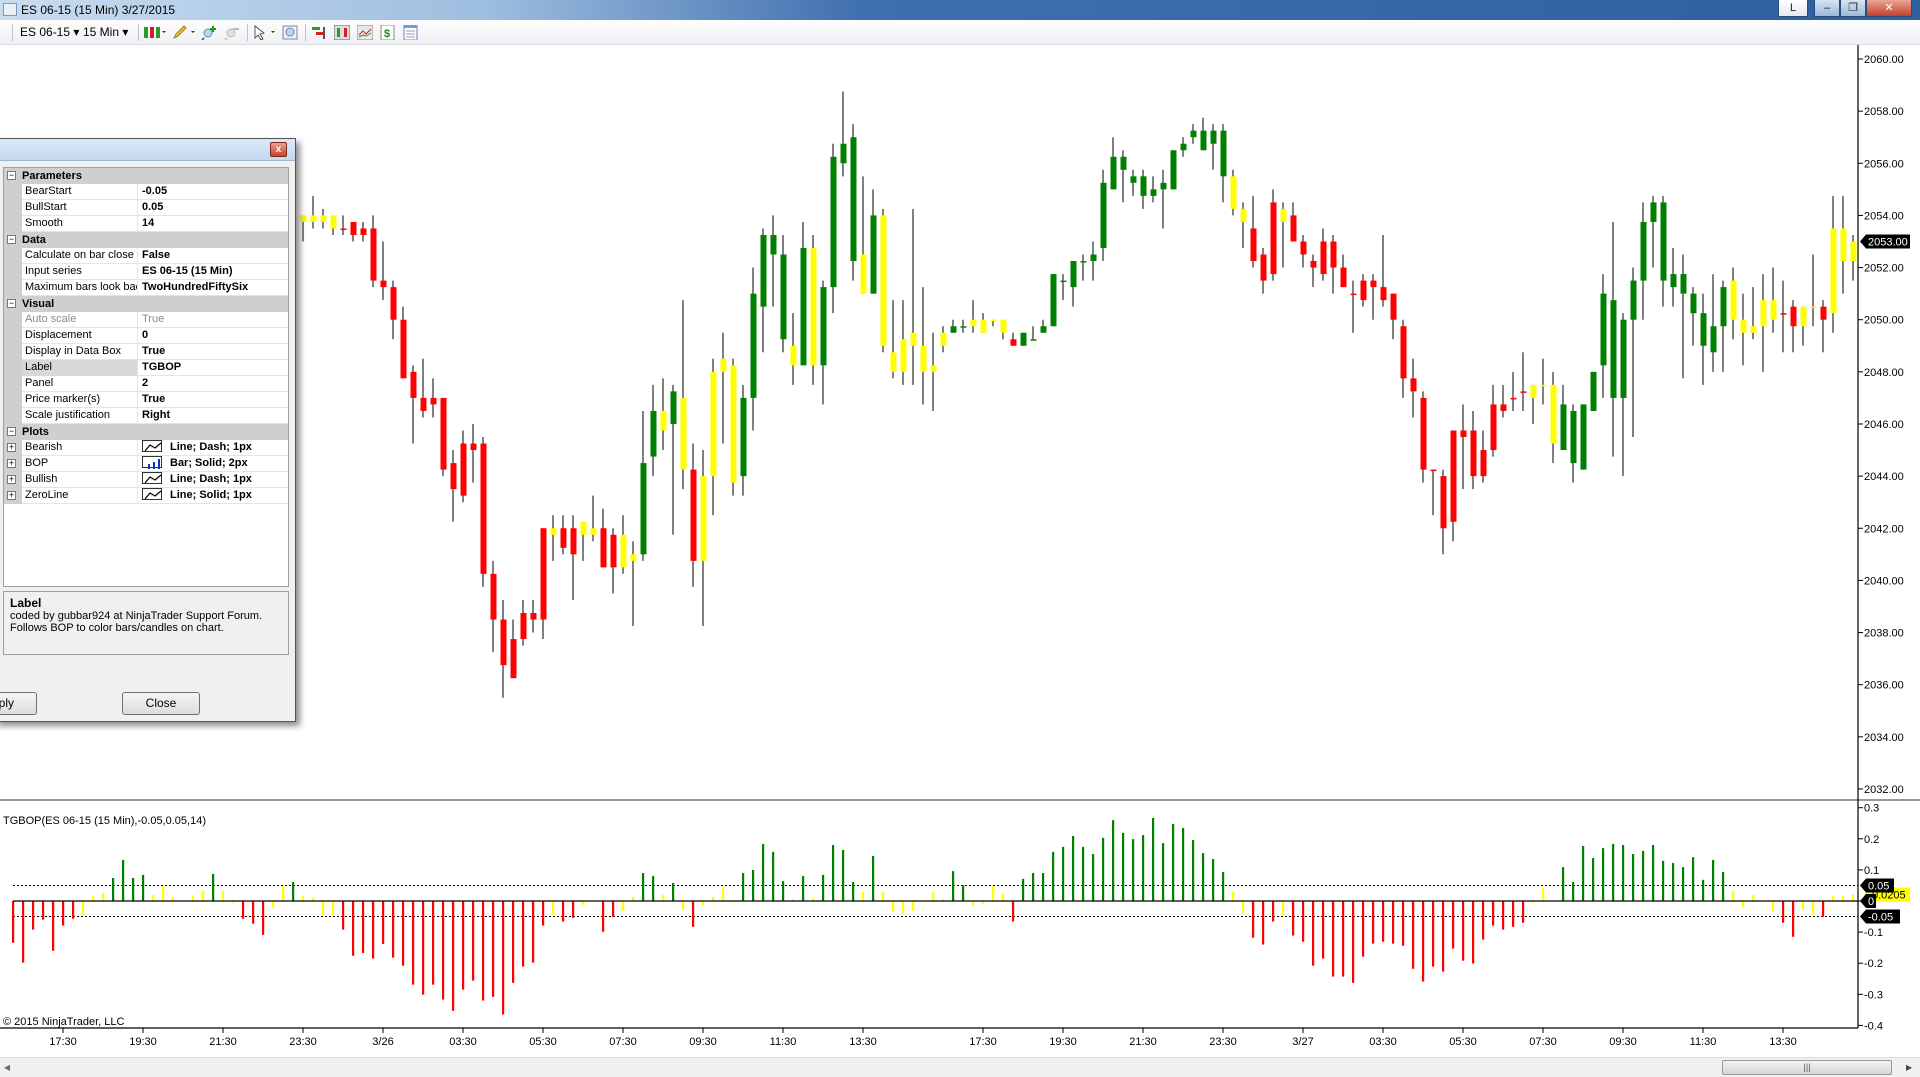 The image size is (1920, 1077). Describe the element at coordinates (1807, 1067) in the screenshot. I see `scrollbar-thumb: |||` at that location.